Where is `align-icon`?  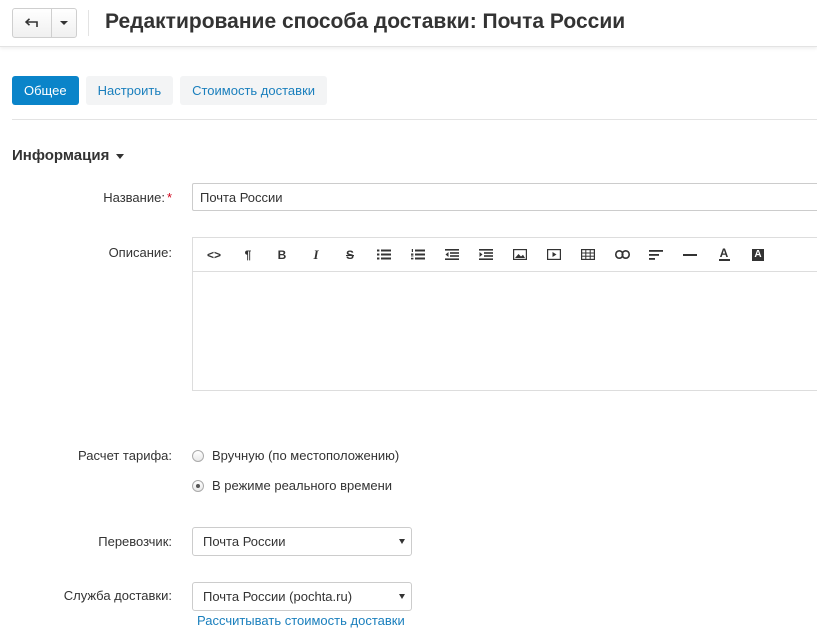
align-icon is located at coordinates (656, 254).